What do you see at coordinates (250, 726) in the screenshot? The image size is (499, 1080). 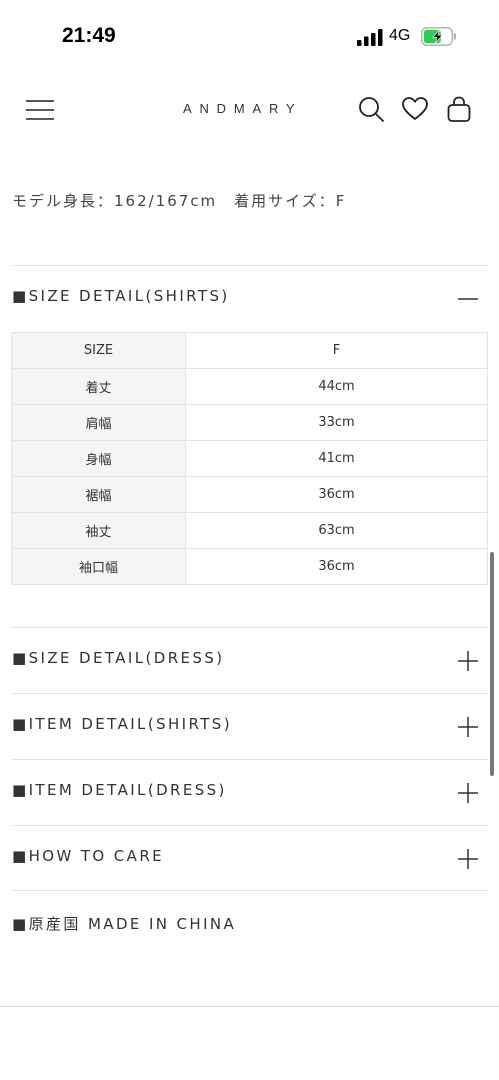 I see `accordion-item-detail-shirts: ■ITEM DETAIL(SHIRTS)` at bounding box center [250, 726].